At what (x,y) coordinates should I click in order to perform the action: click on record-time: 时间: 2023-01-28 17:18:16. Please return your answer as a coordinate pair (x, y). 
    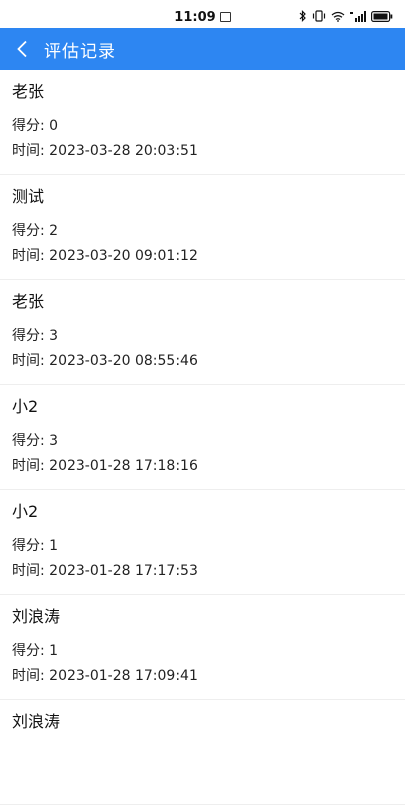
    Looking at the image, I should click on (105, 465).